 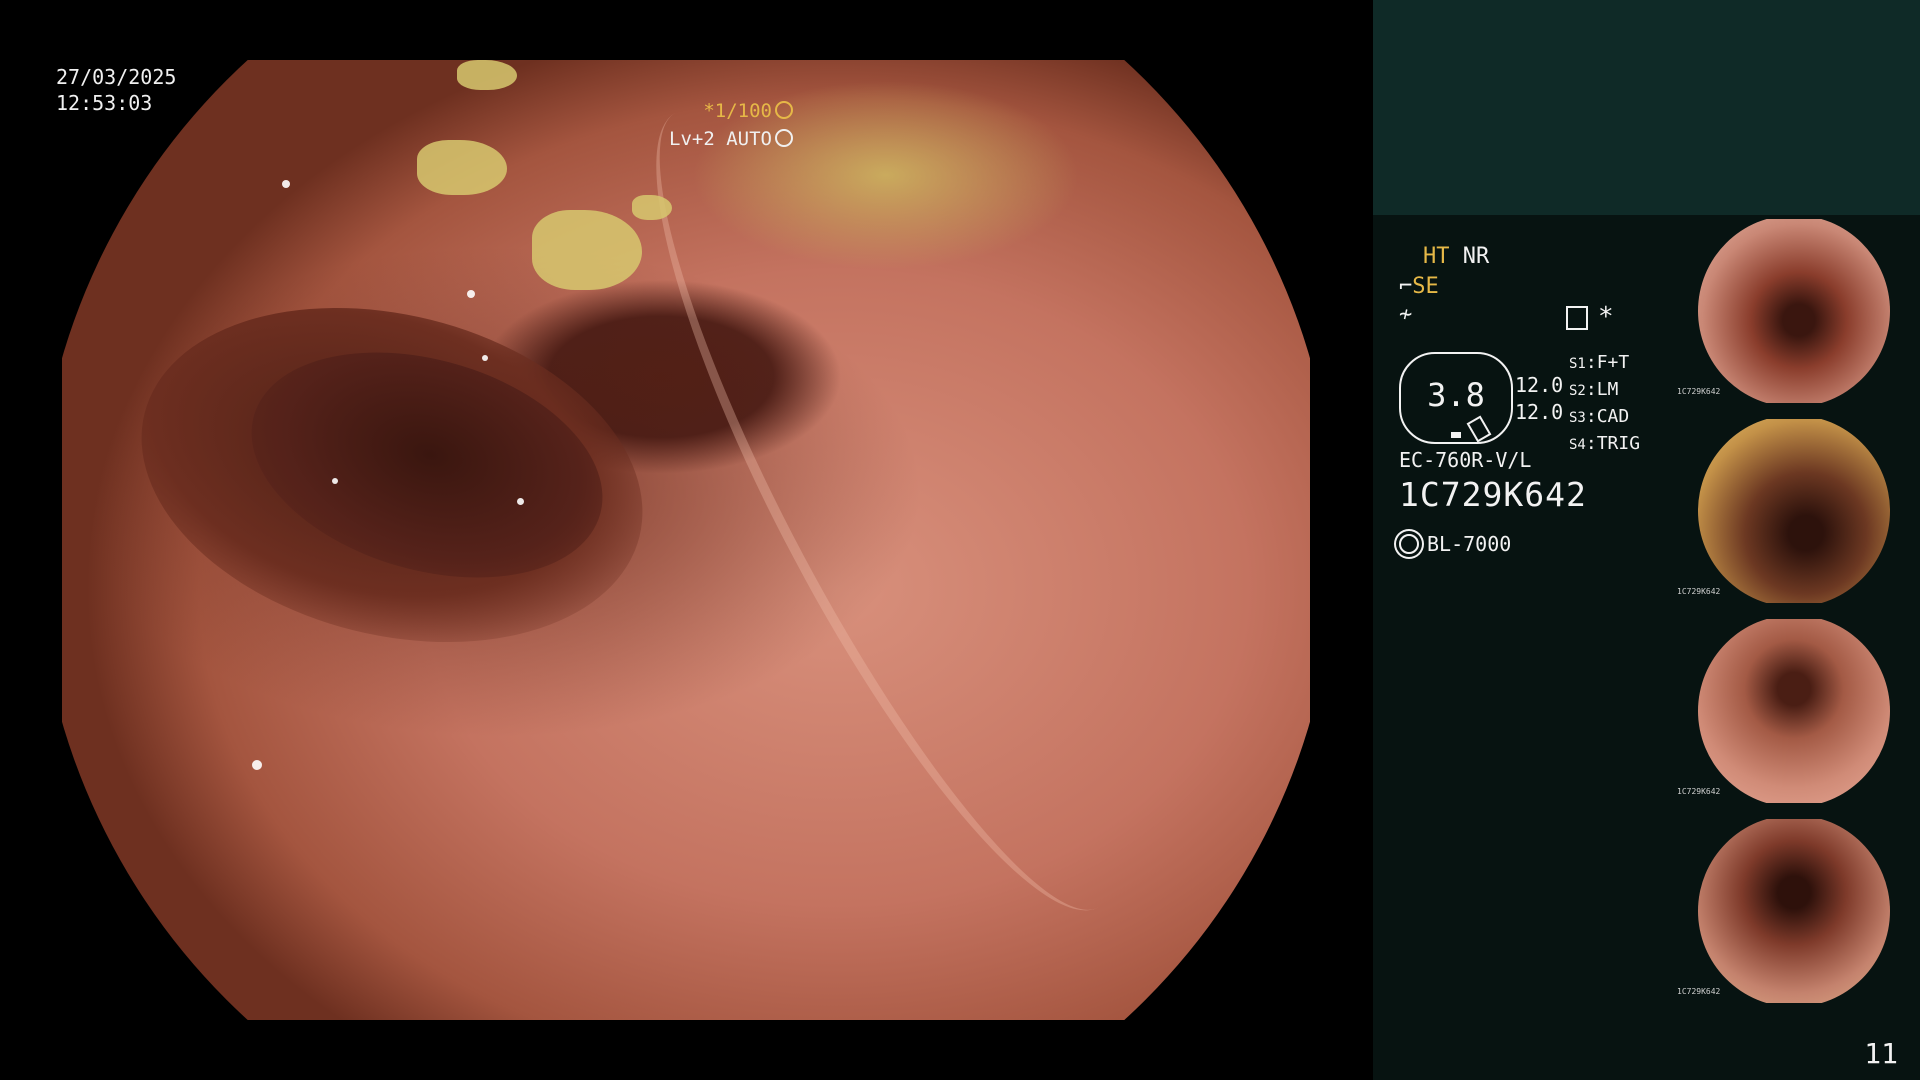 I want to click on switch-key: S2, so click(x=1577, y=391).